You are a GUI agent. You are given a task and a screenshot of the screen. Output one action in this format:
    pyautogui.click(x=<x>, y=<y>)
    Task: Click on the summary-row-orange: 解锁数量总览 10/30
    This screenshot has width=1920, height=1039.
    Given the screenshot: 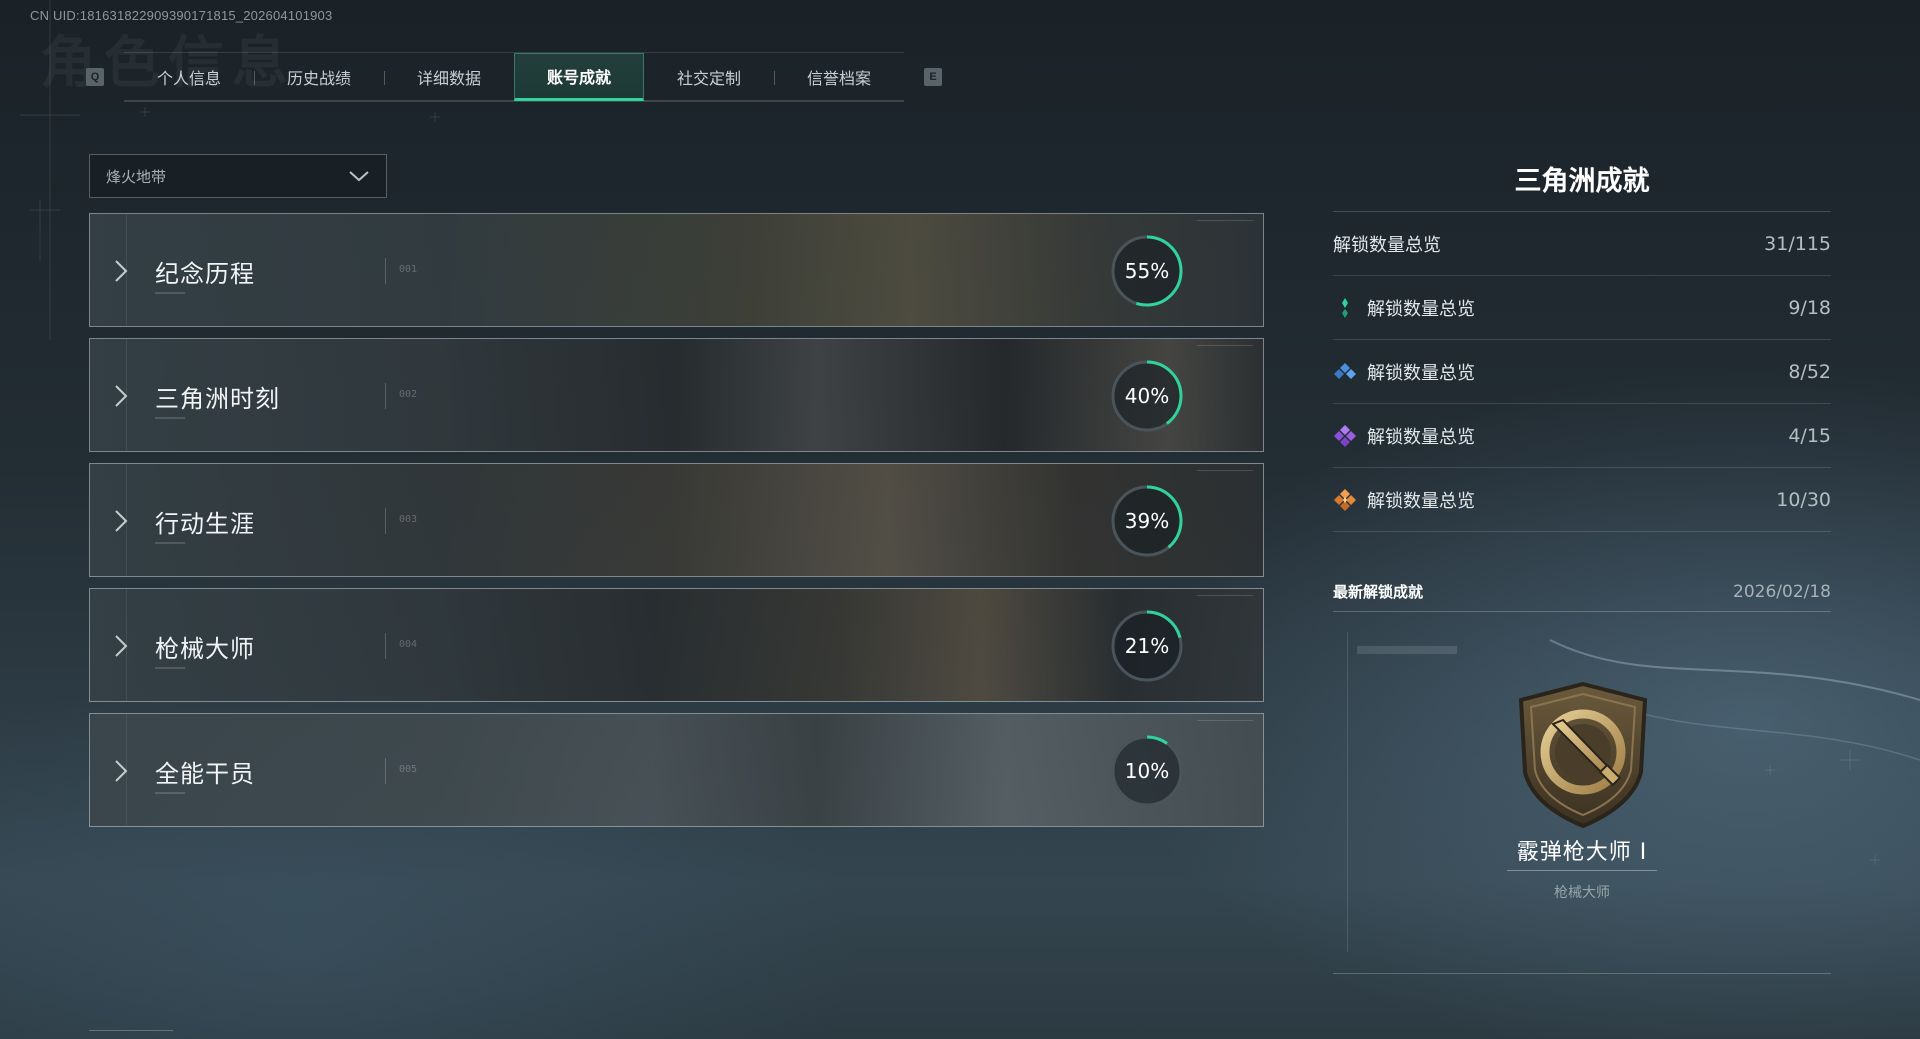 What is the action you would take?
    pyautogui.click(x=1582, y=500)
    